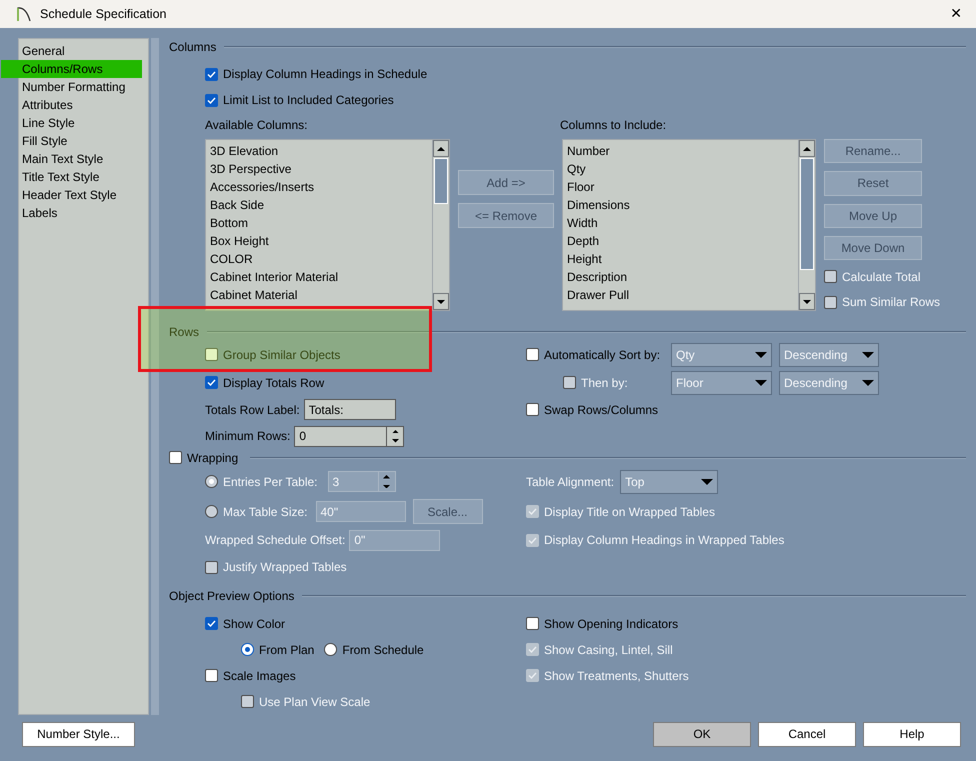 The height and width of the screenshot is (761, 976). Describe the element at coordinates (629, 511) in the screenshot. I see `checkbox-label: Display Title on Wrapped Tables` at that location.